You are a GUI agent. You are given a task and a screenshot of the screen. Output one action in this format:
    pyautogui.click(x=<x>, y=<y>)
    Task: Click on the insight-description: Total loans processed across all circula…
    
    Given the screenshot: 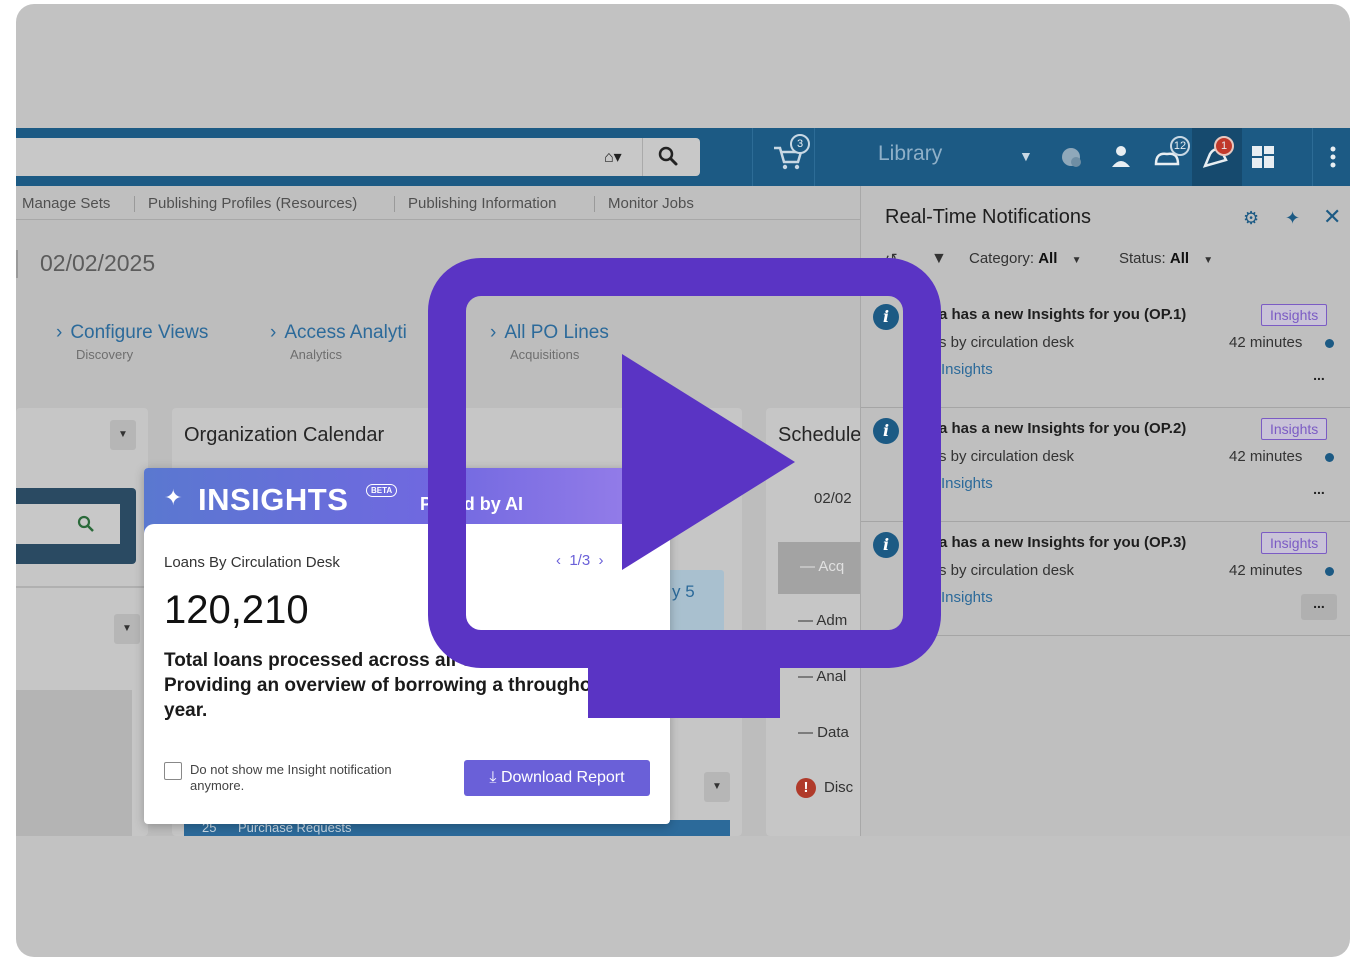 What is the action you would take?
    pyautogui.click(x=407, y=685)
    